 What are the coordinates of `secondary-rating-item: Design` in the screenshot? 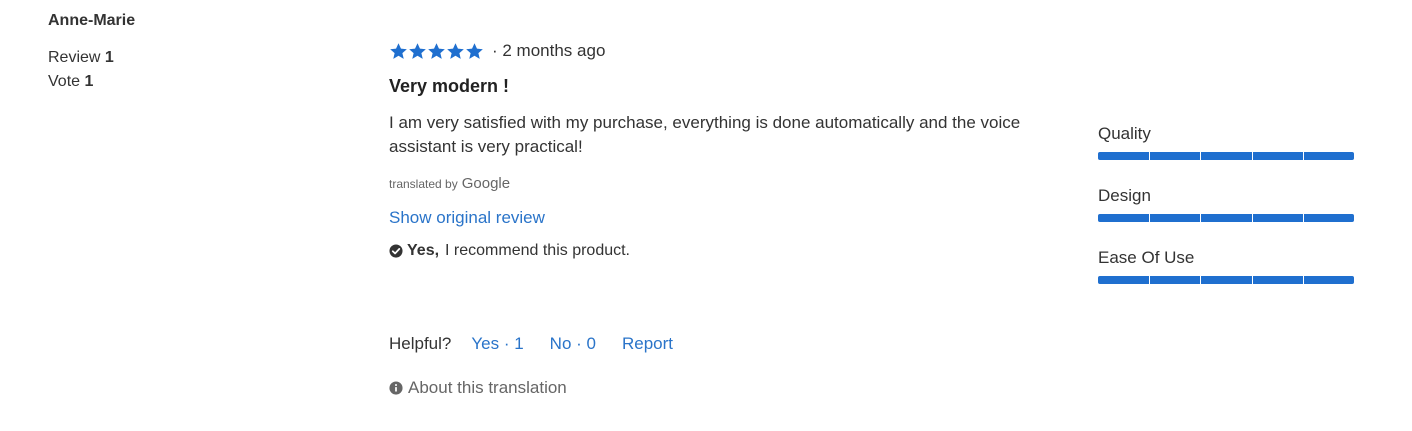 It's located at (1226, 217).